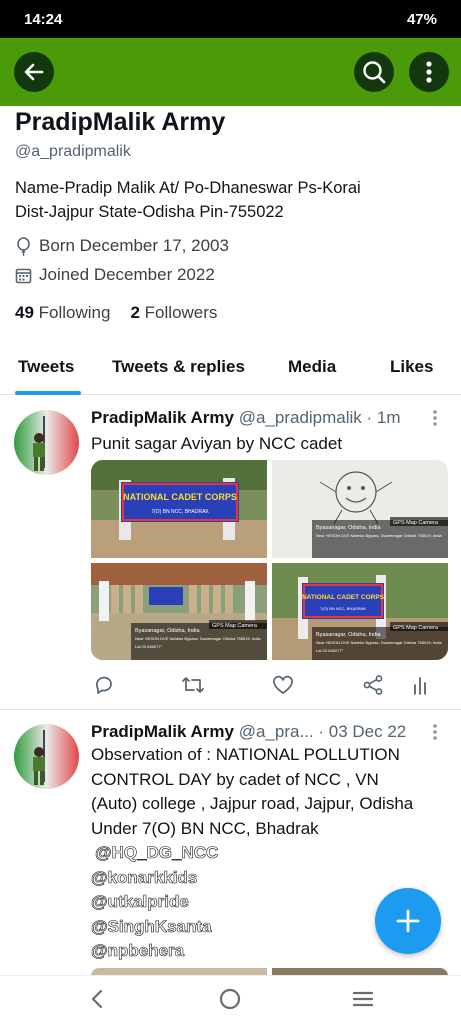  Describe the element at coordinates (245, 754) in the screenshot. I see `tweet-text-line: Observation of : NATIONAL POLLUTION` at that location.